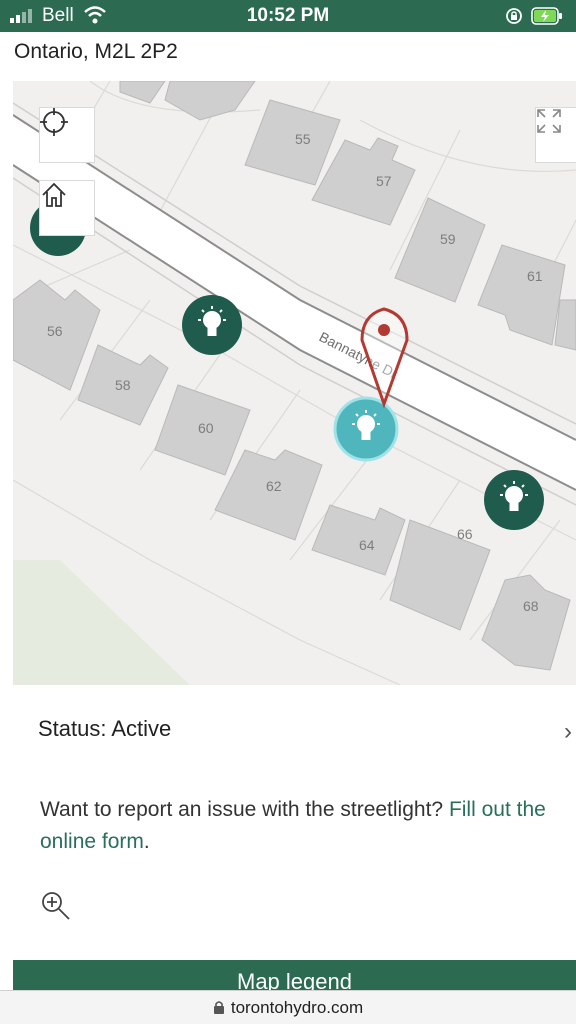 The height and width of the screenshot is (1024, 576). Describe the element at coordinates (55, 331) in the screenshot. I see `house-number: 56` at that location.